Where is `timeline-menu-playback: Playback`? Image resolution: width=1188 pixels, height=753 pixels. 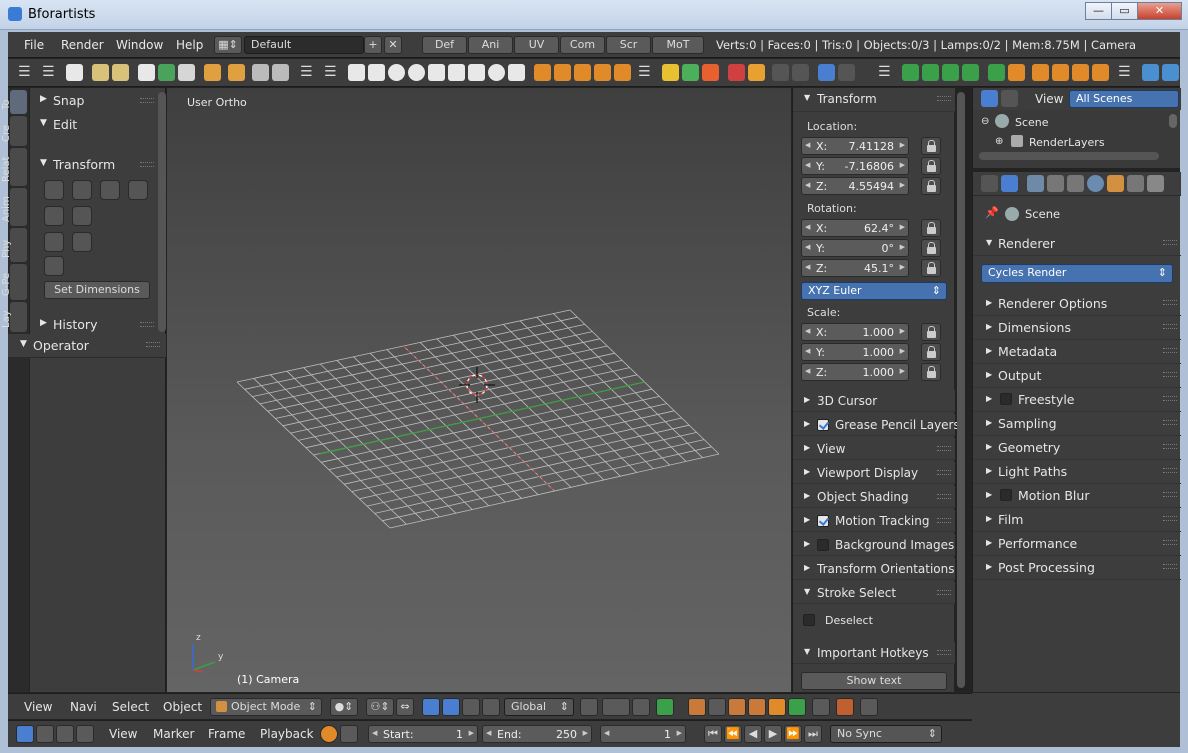 timeline-menu-playback: Playback is located at coordinates (287, 734).